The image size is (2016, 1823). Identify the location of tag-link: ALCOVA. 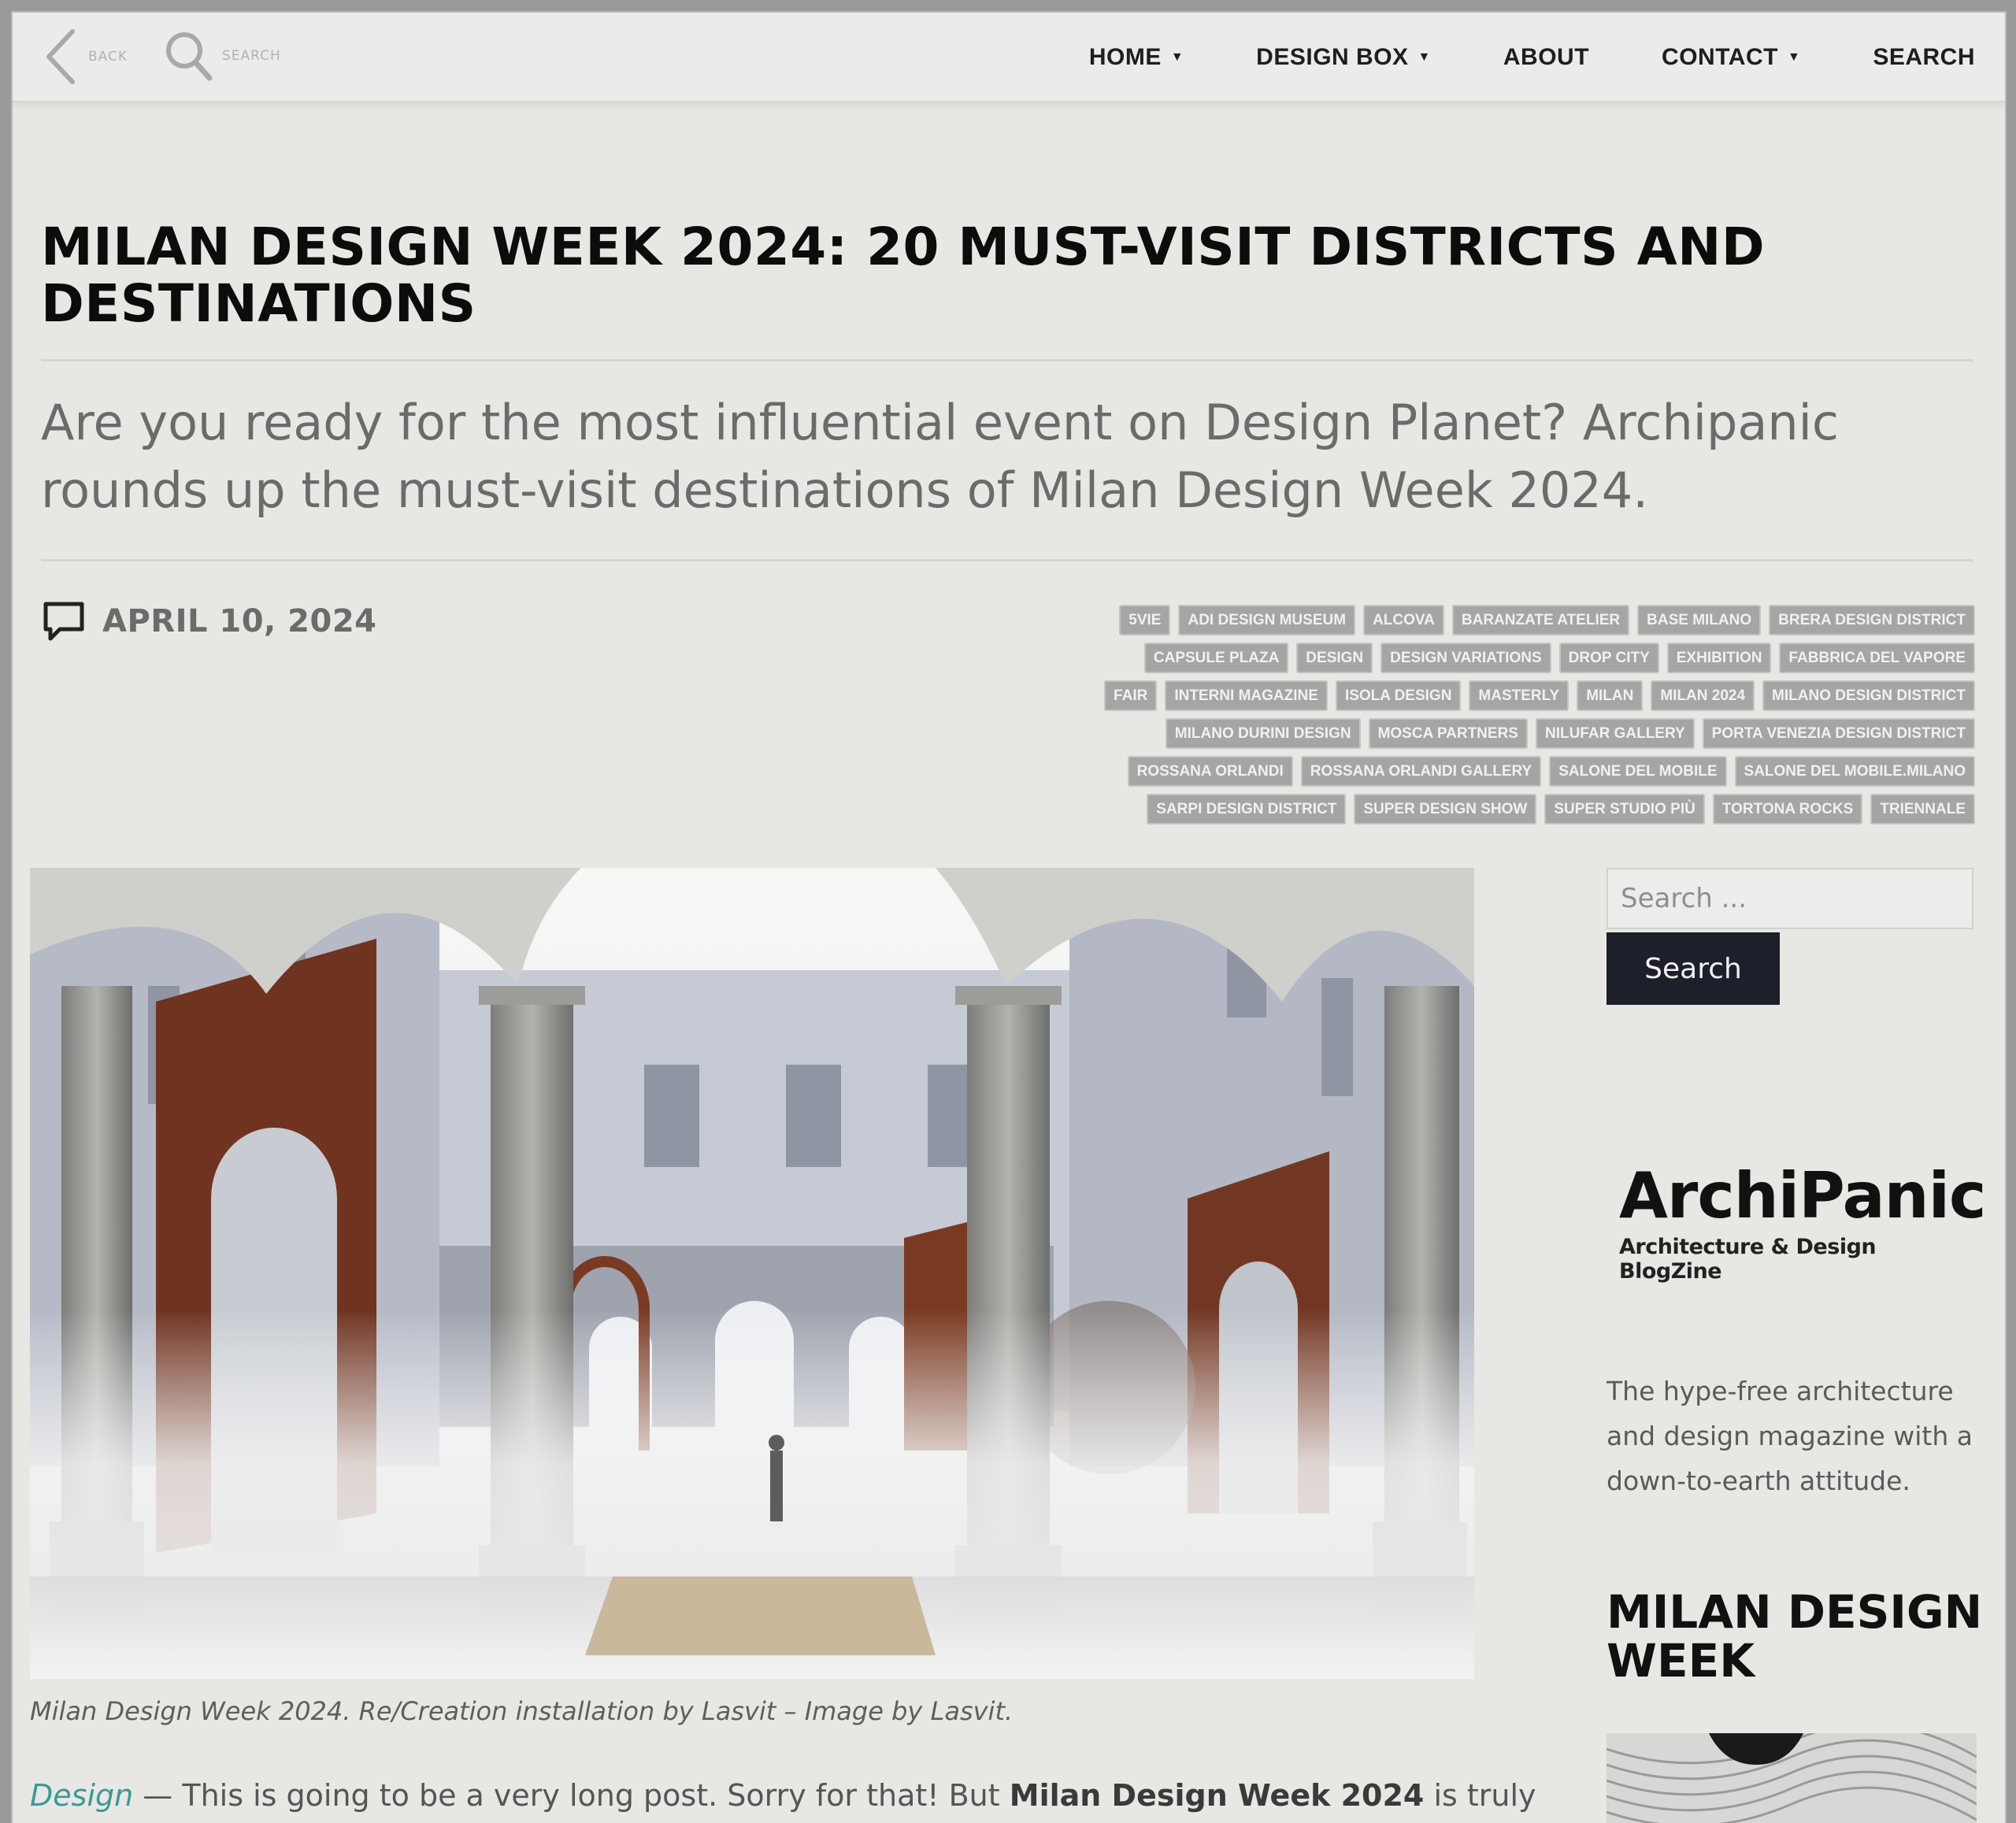
(1403, 620).